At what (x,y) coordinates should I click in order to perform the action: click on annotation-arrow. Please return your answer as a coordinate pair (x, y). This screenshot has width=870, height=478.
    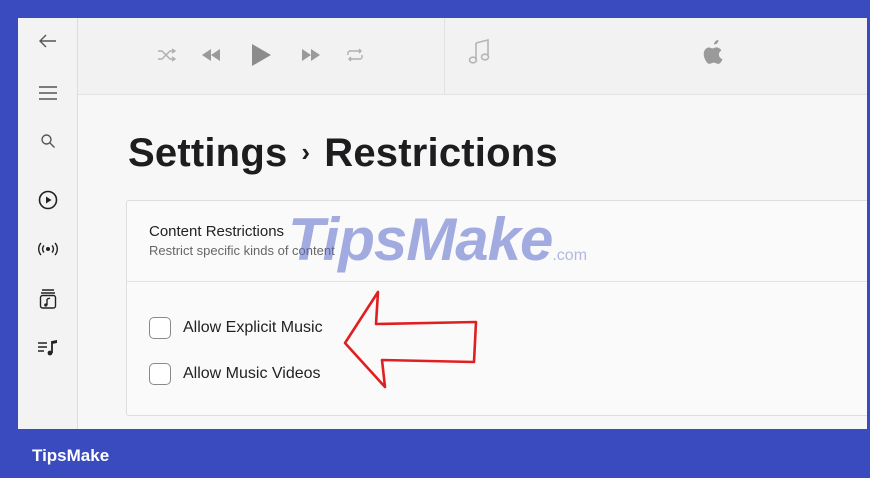
    Looking at the image, I should click on (410, 339).